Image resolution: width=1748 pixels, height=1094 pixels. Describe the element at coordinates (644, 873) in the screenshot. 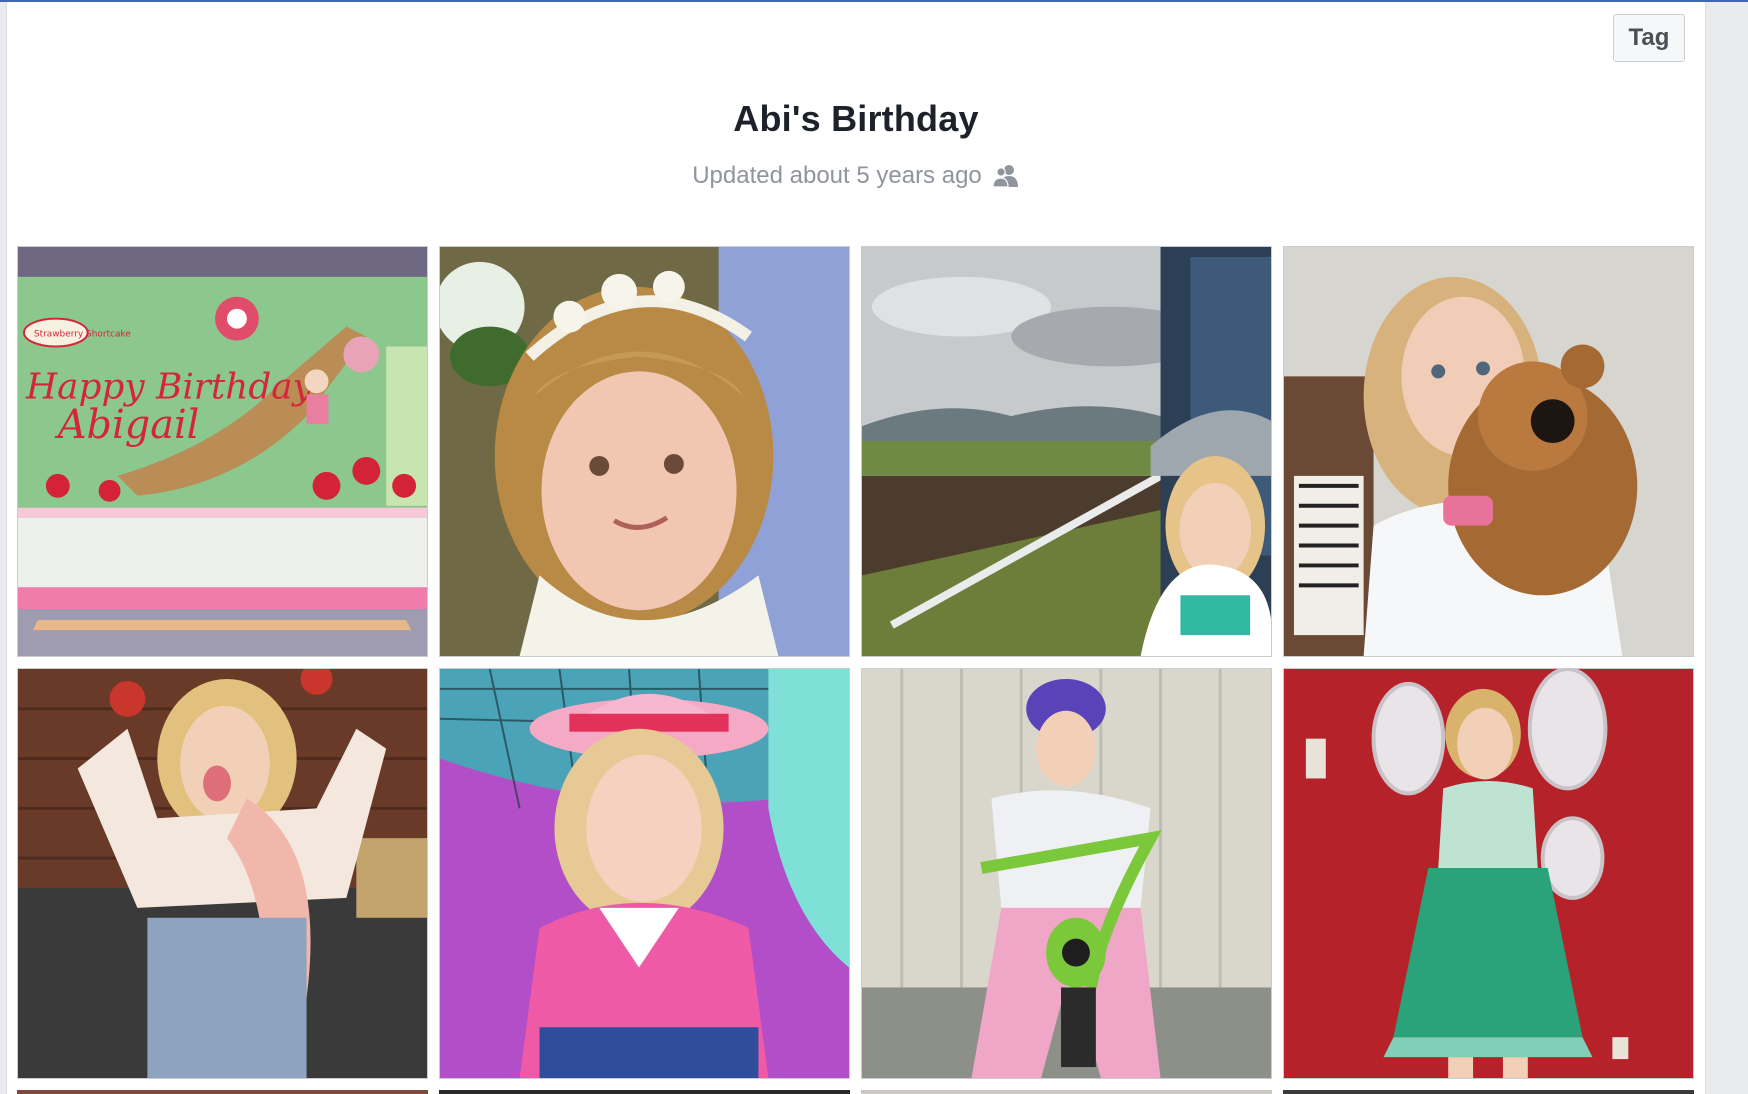

I see `photo-girl-pink-hat` at that location.